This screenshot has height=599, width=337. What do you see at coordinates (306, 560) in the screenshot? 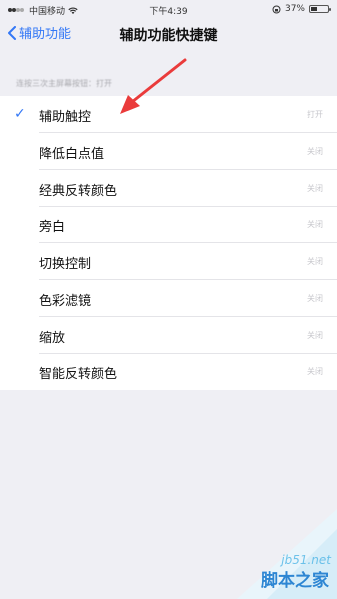
I see `watermark-site: jb51.net` at bounding box center [306, 560].